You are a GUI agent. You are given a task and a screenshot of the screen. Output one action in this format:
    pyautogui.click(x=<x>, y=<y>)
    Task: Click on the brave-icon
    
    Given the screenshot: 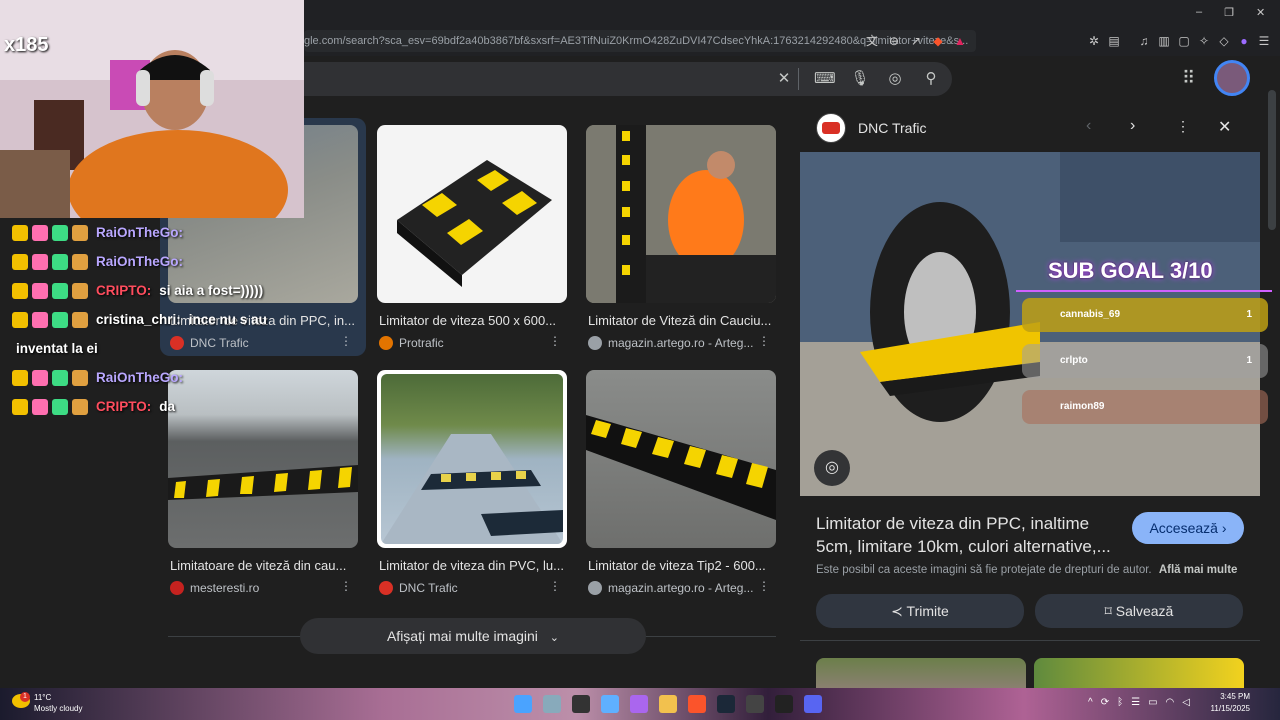 What is the action you would take?
    pyautogui.click(x=697, y=704)
    